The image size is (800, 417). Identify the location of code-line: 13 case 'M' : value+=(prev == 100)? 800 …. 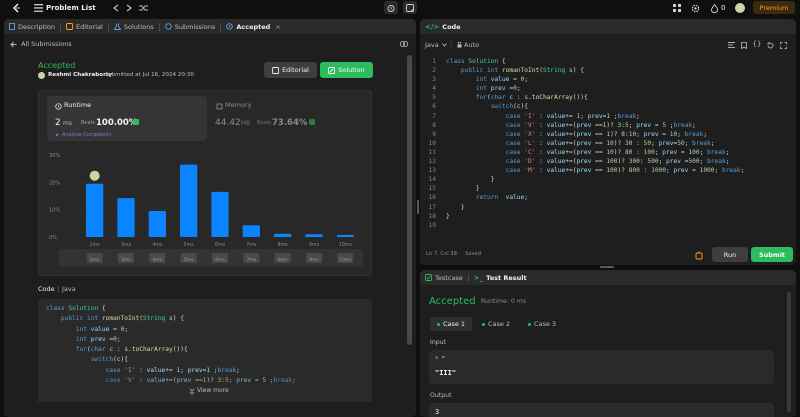
(608, 170).